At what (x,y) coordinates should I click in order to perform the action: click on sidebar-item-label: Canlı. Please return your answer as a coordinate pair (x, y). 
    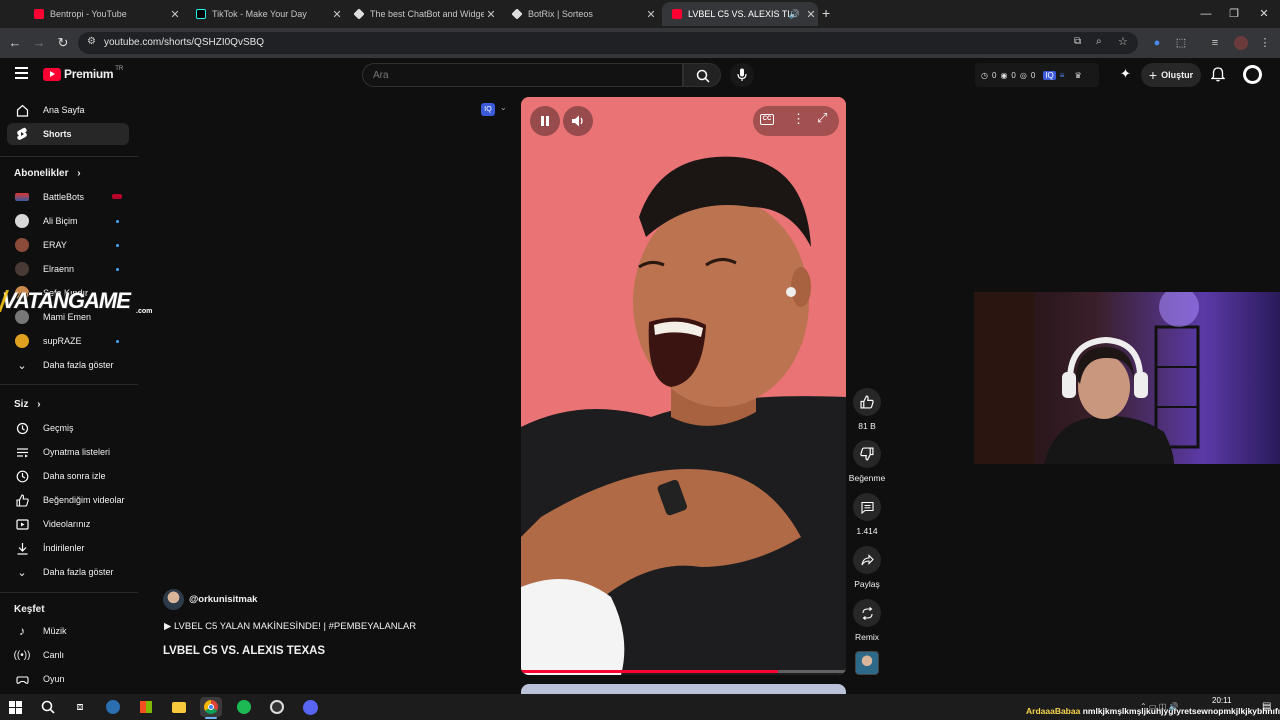
    Looking at the image, I should click on (54, 655).